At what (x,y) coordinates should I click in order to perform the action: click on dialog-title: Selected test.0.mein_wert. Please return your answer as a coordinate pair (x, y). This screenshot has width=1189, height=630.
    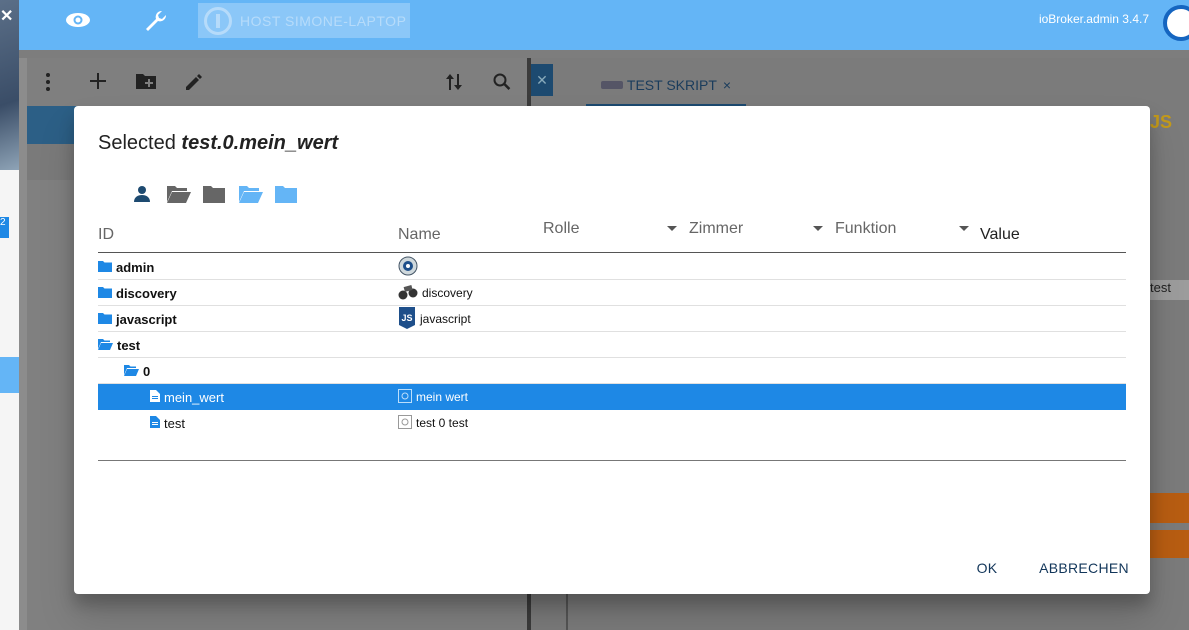
    Looking at the image, I should click on (218, 143).